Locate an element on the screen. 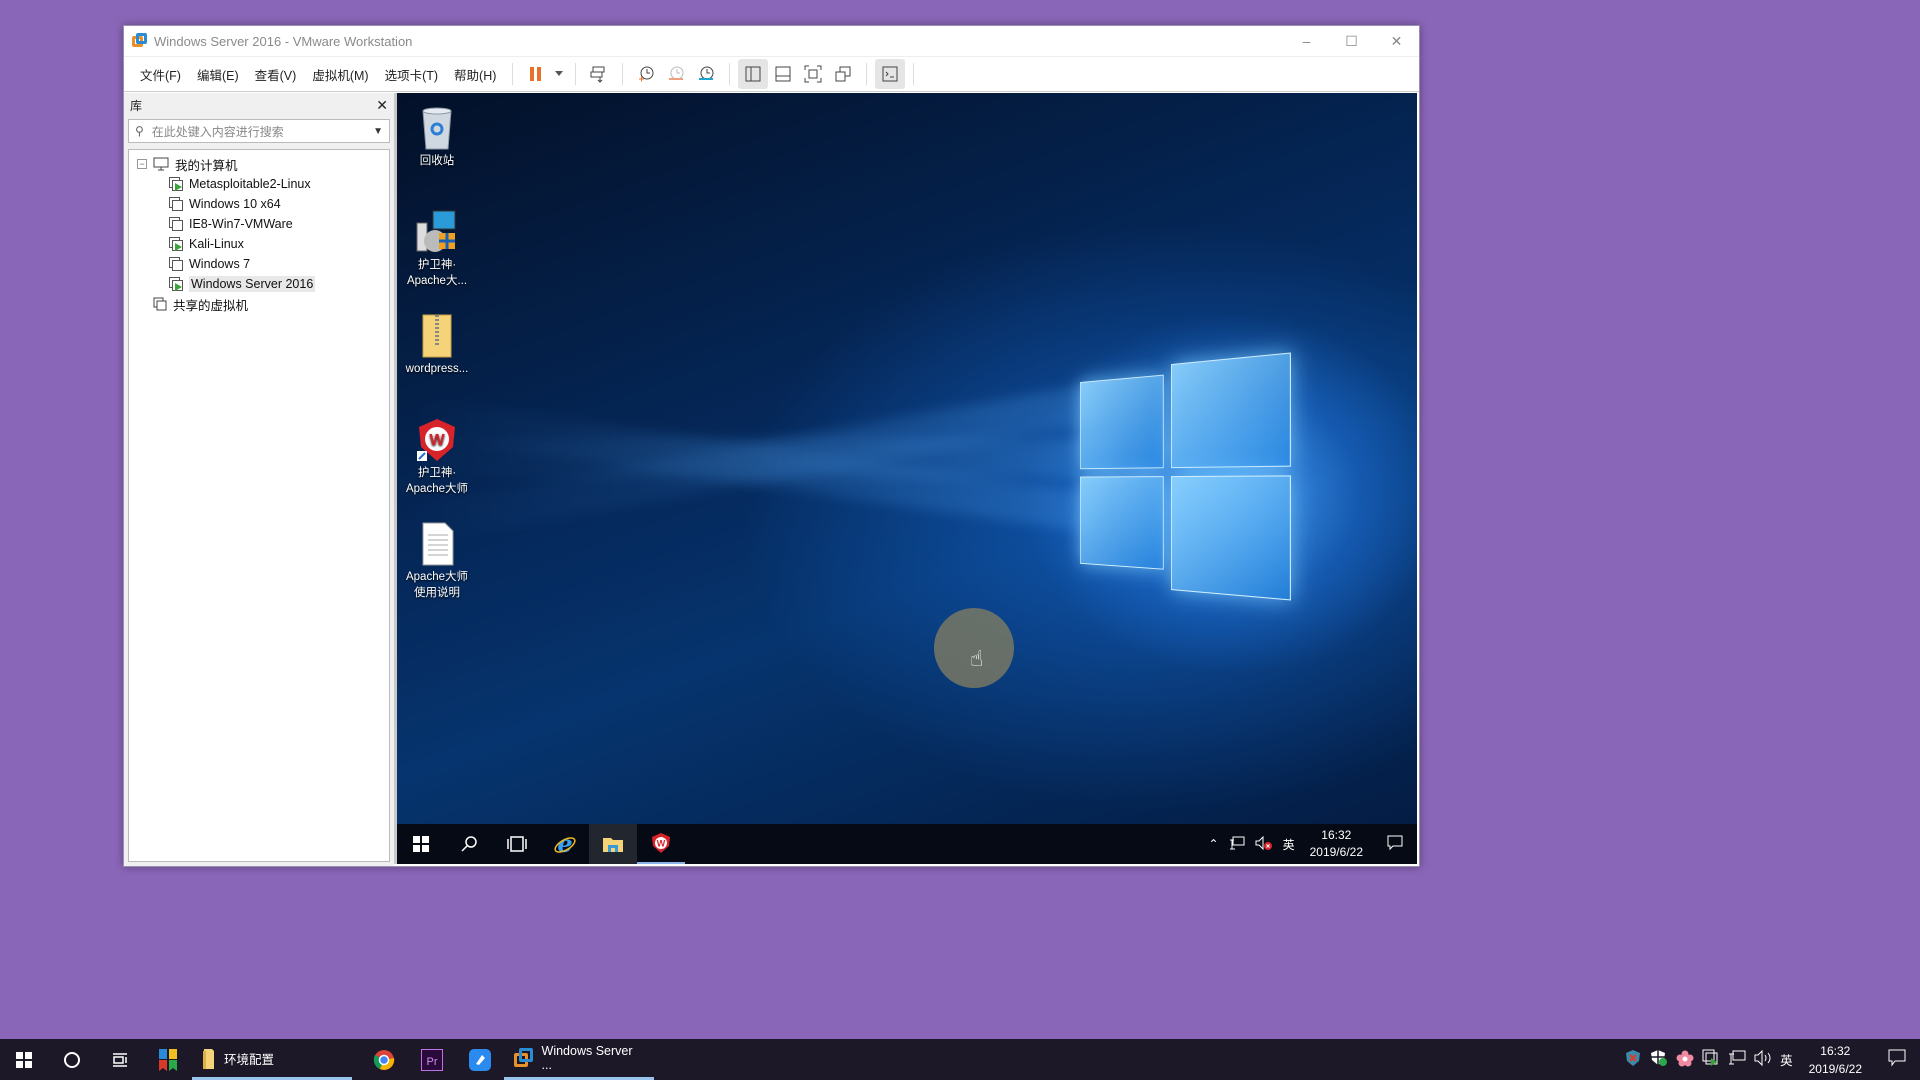 This screenshot has height=1080, width=1920. take-snapshot-button is located at coordinates (646, 74).